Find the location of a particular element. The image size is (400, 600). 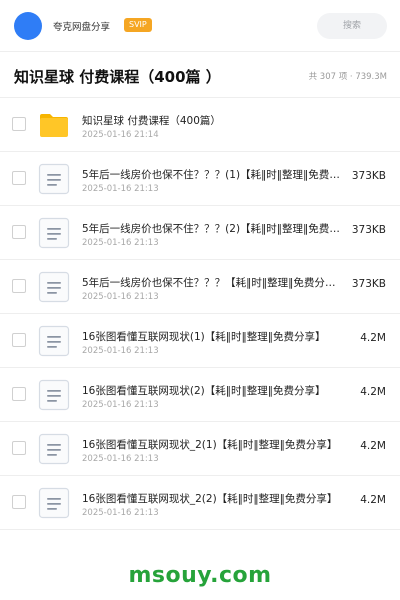

file-name: 知识星球 付费课程（400篇） is located at coordinates (213, 120).